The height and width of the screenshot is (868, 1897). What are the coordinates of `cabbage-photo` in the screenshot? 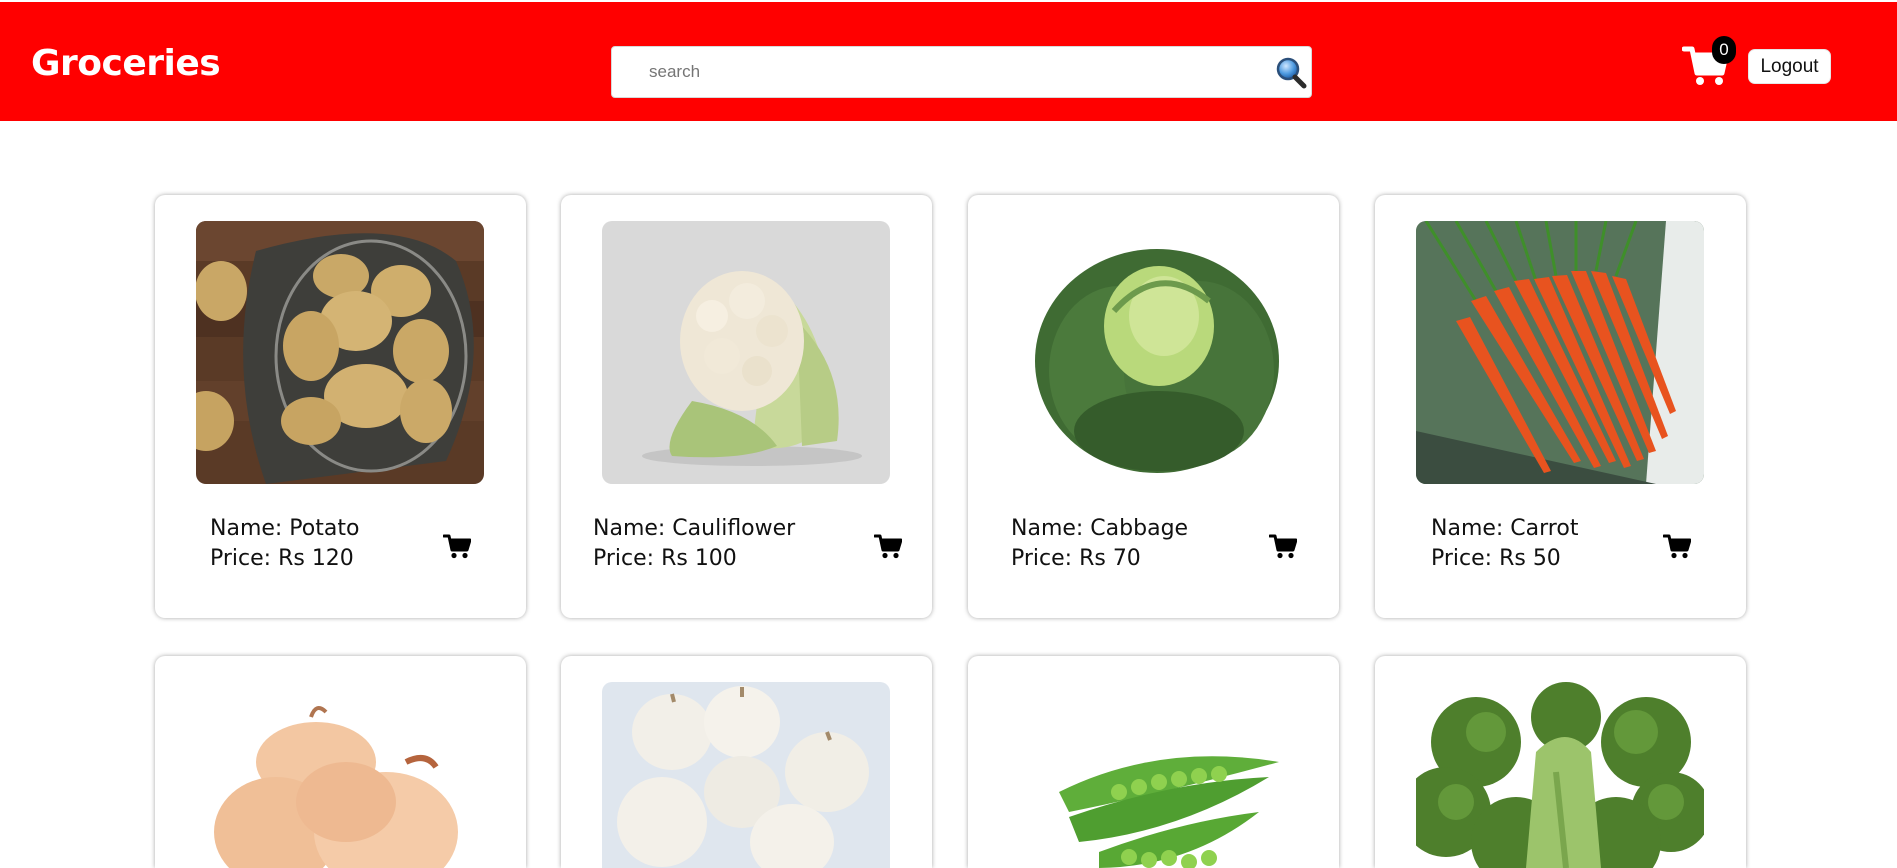 It's located at (1153, 352).